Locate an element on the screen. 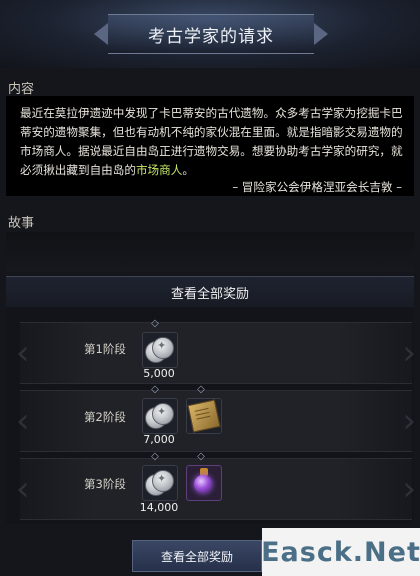  reward-amount: 14,000 is located at coordinates (159, 507).